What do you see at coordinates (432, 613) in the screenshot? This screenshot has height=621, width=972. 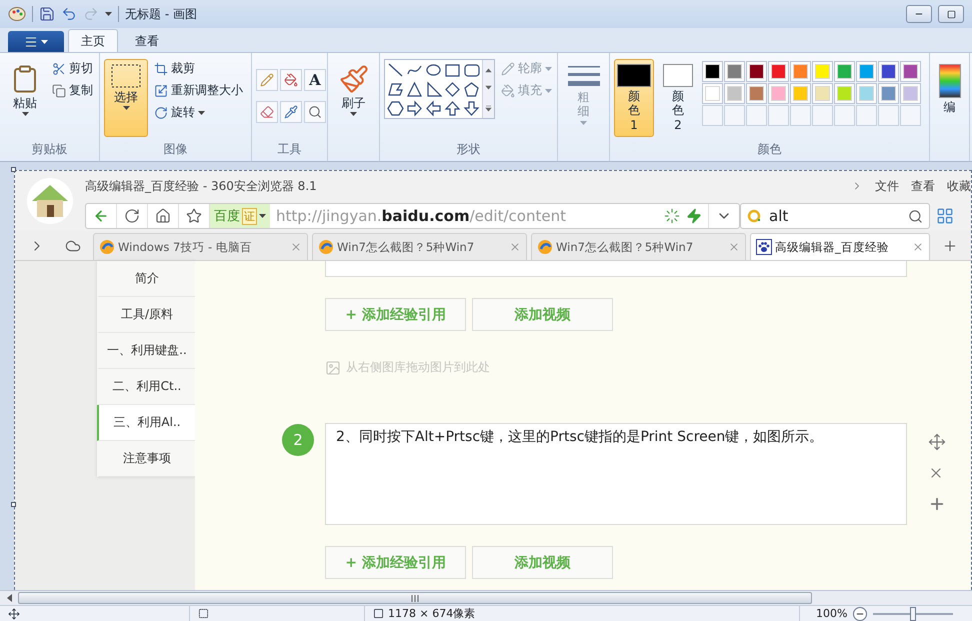 I see `canvas-dimensions: 1178 × 674像素` at bounding box center [432, 613].